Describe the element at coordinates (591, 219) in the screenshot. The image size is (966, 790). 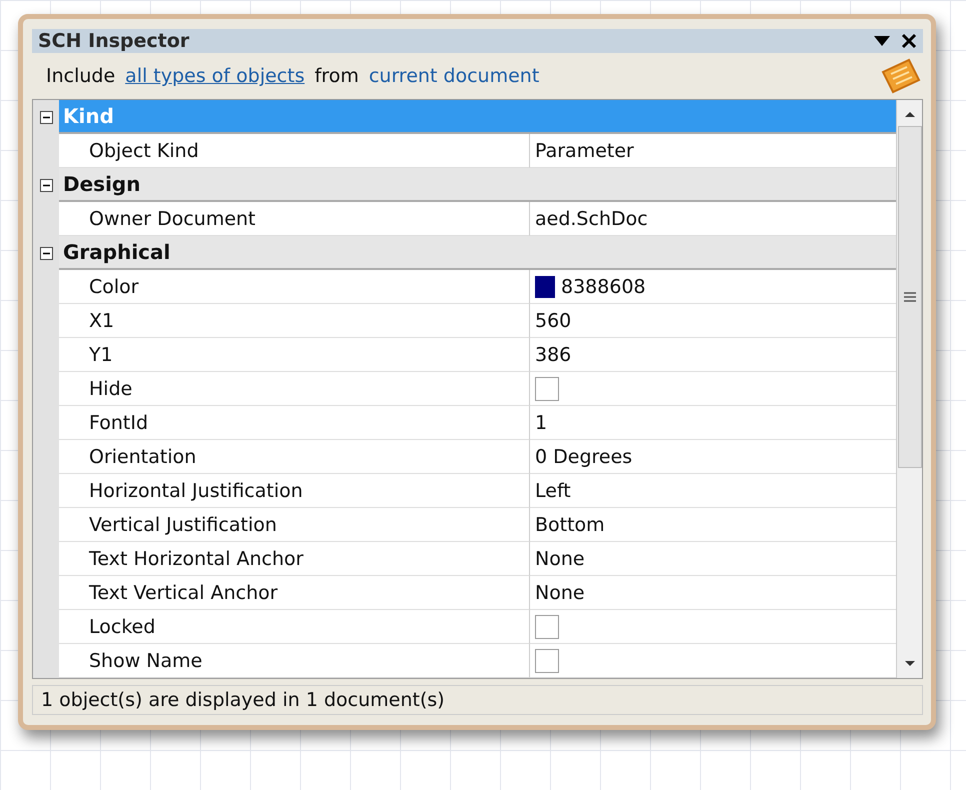
I see `property-value: aed.SchDoc` at that location.